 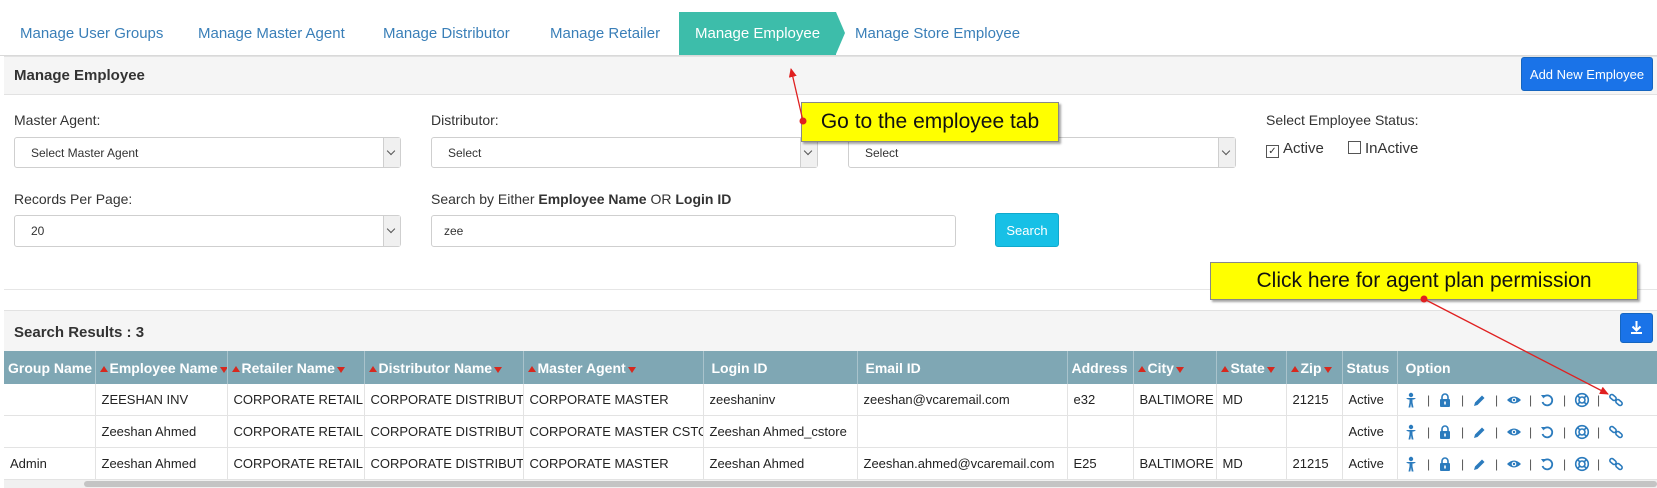 What do you see at coordinates (50, 463) in the screenshot?
I see `cell-group-name: Admin` at bounding box center [50, 463].